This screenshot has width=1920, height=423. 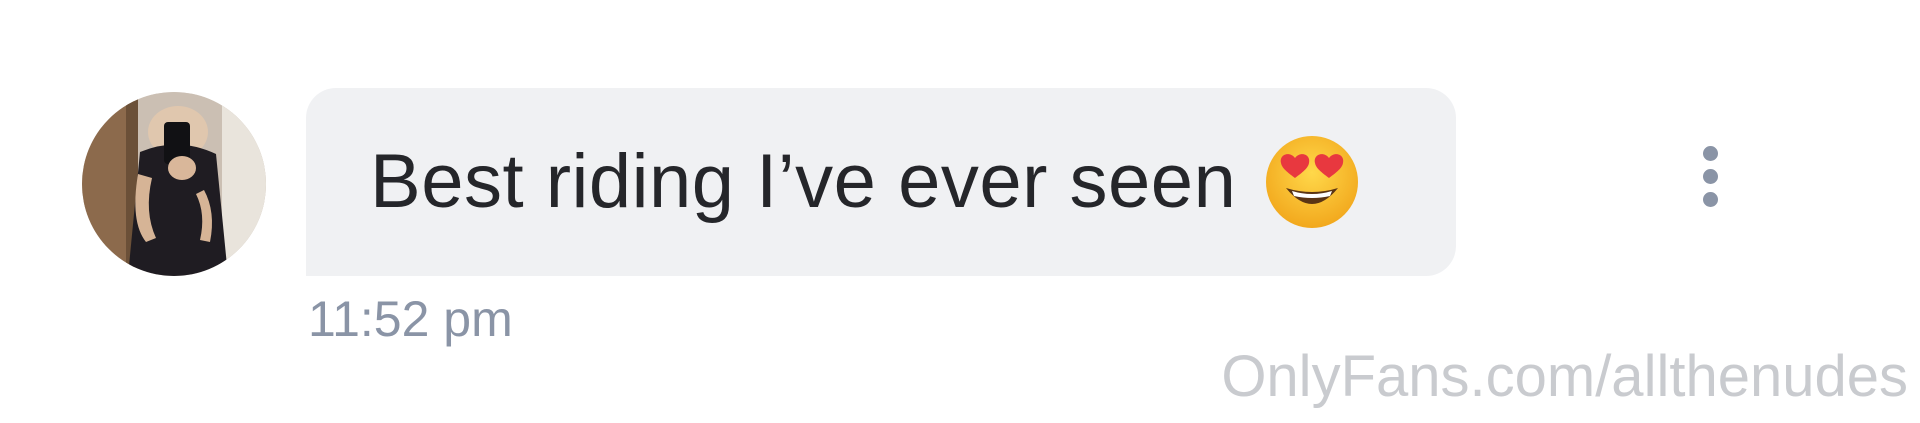 What do you see at coordinates (410, 319) in the screenshot?
I see `message-timestamp: 11:52 pm` at bounding box center [410, 319].